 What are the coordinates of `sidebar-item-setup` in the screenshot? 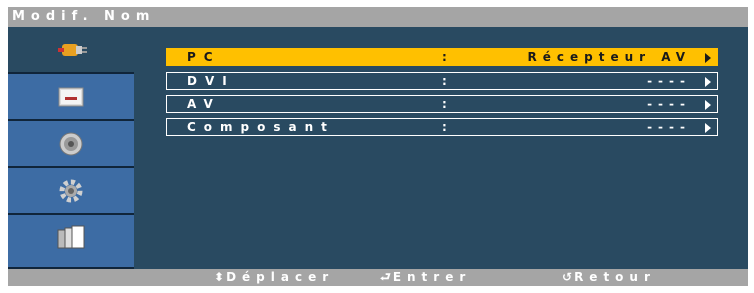 It's located at (71, 191).